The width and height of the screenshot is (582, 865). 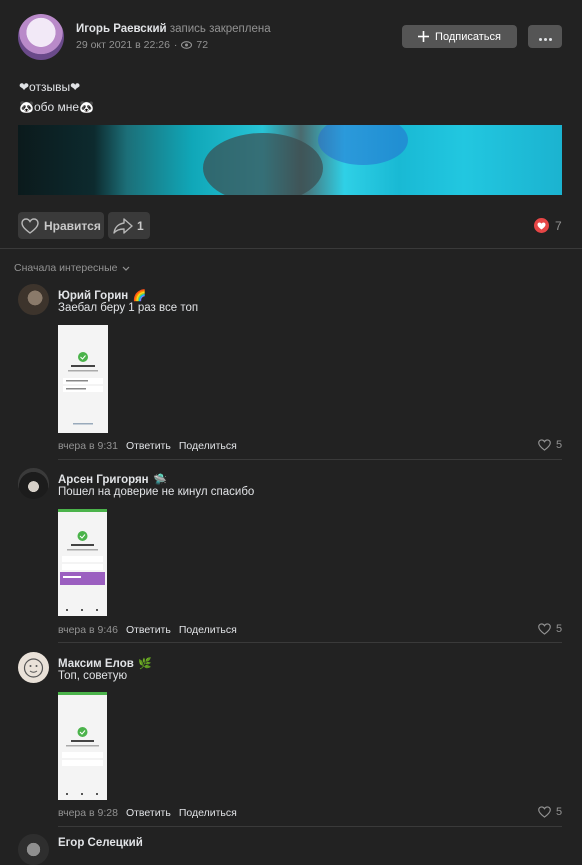 I want to click on comment-author: Арсен Григорян, so click(x=103, y=480).